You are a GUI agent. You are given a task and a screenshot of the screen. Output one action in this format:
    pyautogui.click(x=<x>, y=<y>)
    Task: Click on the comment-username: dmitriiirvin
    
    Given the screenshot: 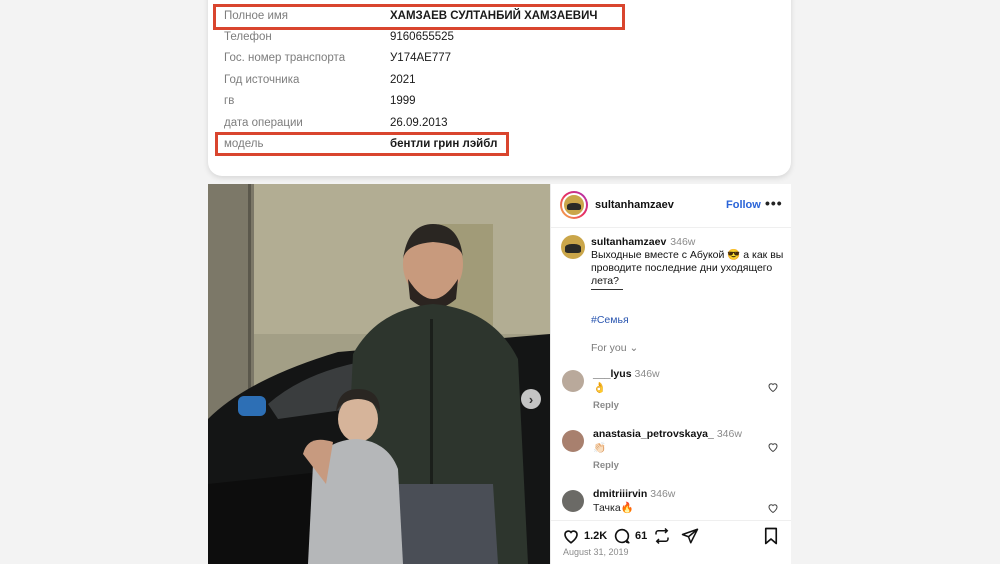 What is the action you would take?
    pyautogui.click(x=620, y=494)
    